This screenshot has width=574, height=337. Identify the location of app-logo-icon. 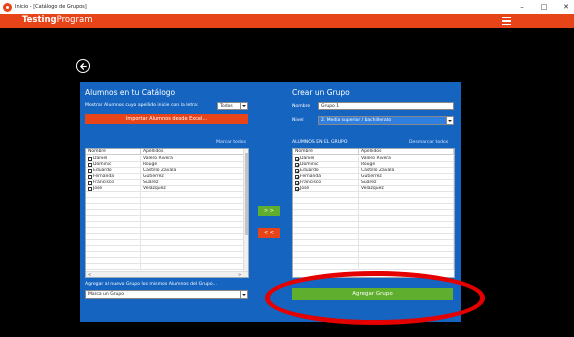
(7, 7).